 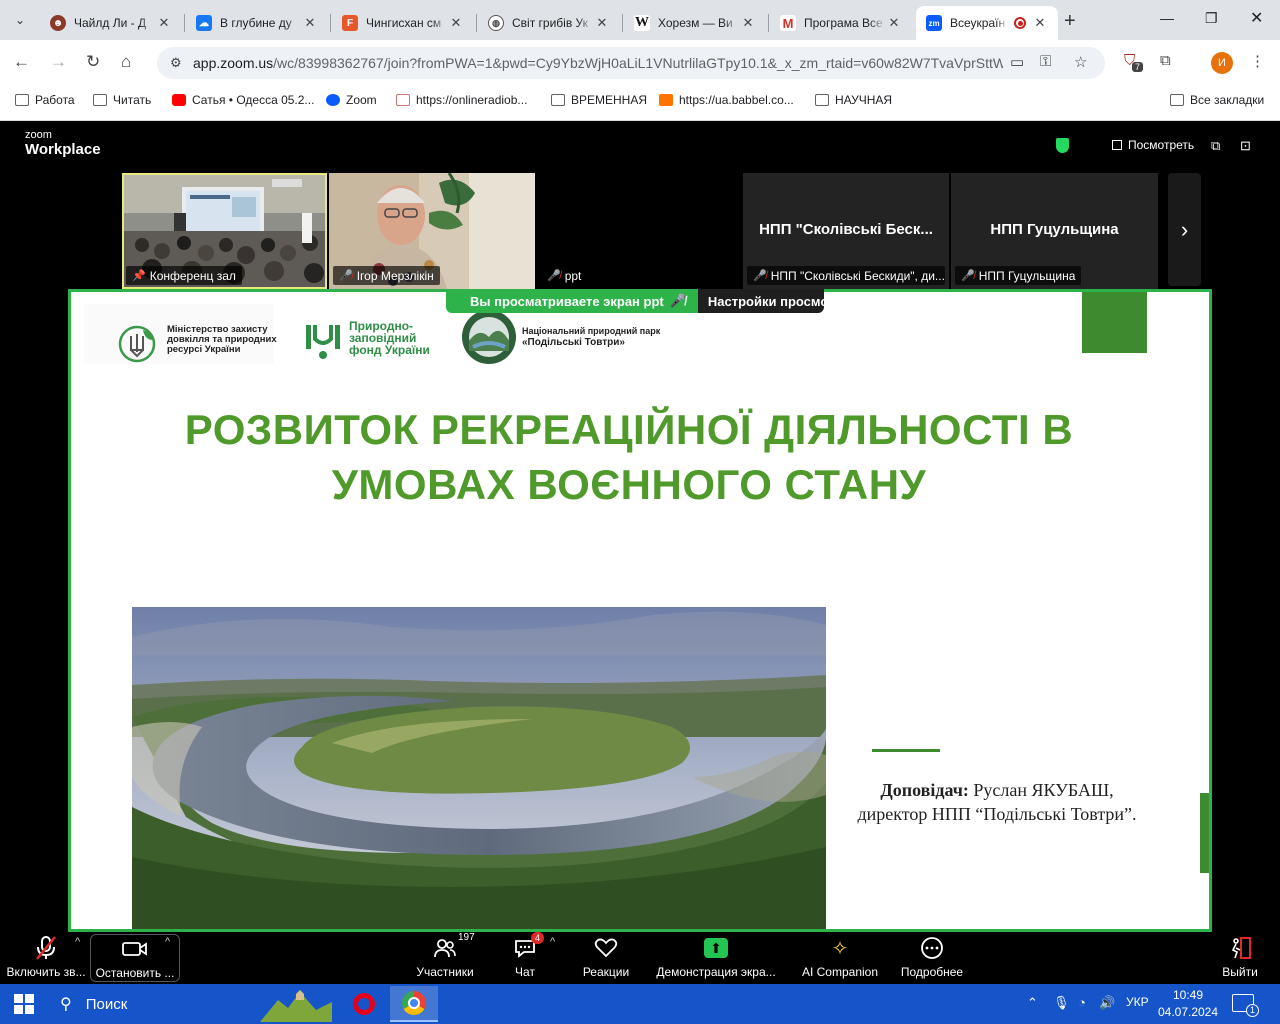 What do you see at coordinates (296, 1004) in the screenshot?
I see `landscape-widget-icon` at bounding box center [296, 1004].